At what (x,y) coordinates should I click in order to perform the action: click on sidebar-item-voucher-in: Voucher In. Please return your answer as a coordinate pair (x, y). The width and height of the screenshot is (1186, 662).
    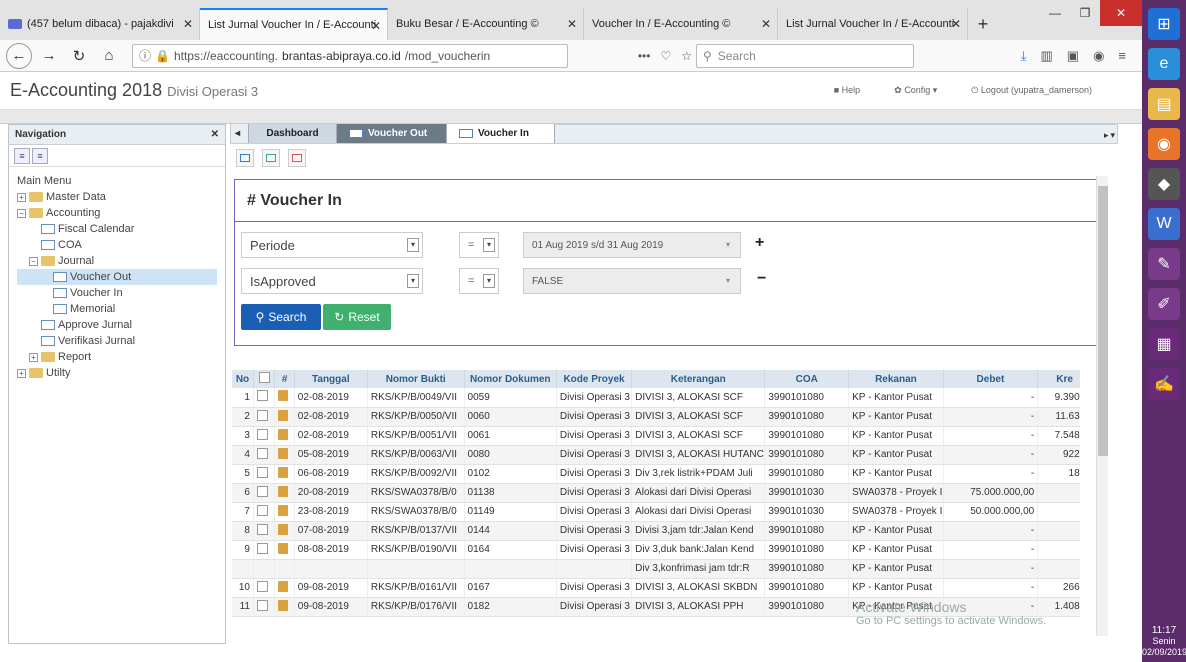
    Looking at the image, I should click on (117, 293).